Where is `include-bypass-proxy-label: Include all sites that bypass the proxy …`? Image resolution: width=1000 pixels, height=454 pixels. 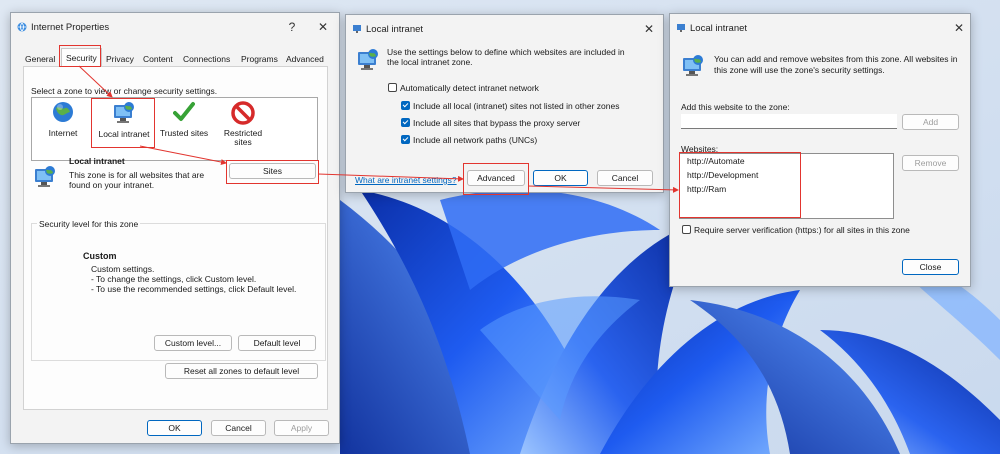 include-bypass-proxy-label: Include all sites that bypass the proxy … is located at coordinates (497, 123).